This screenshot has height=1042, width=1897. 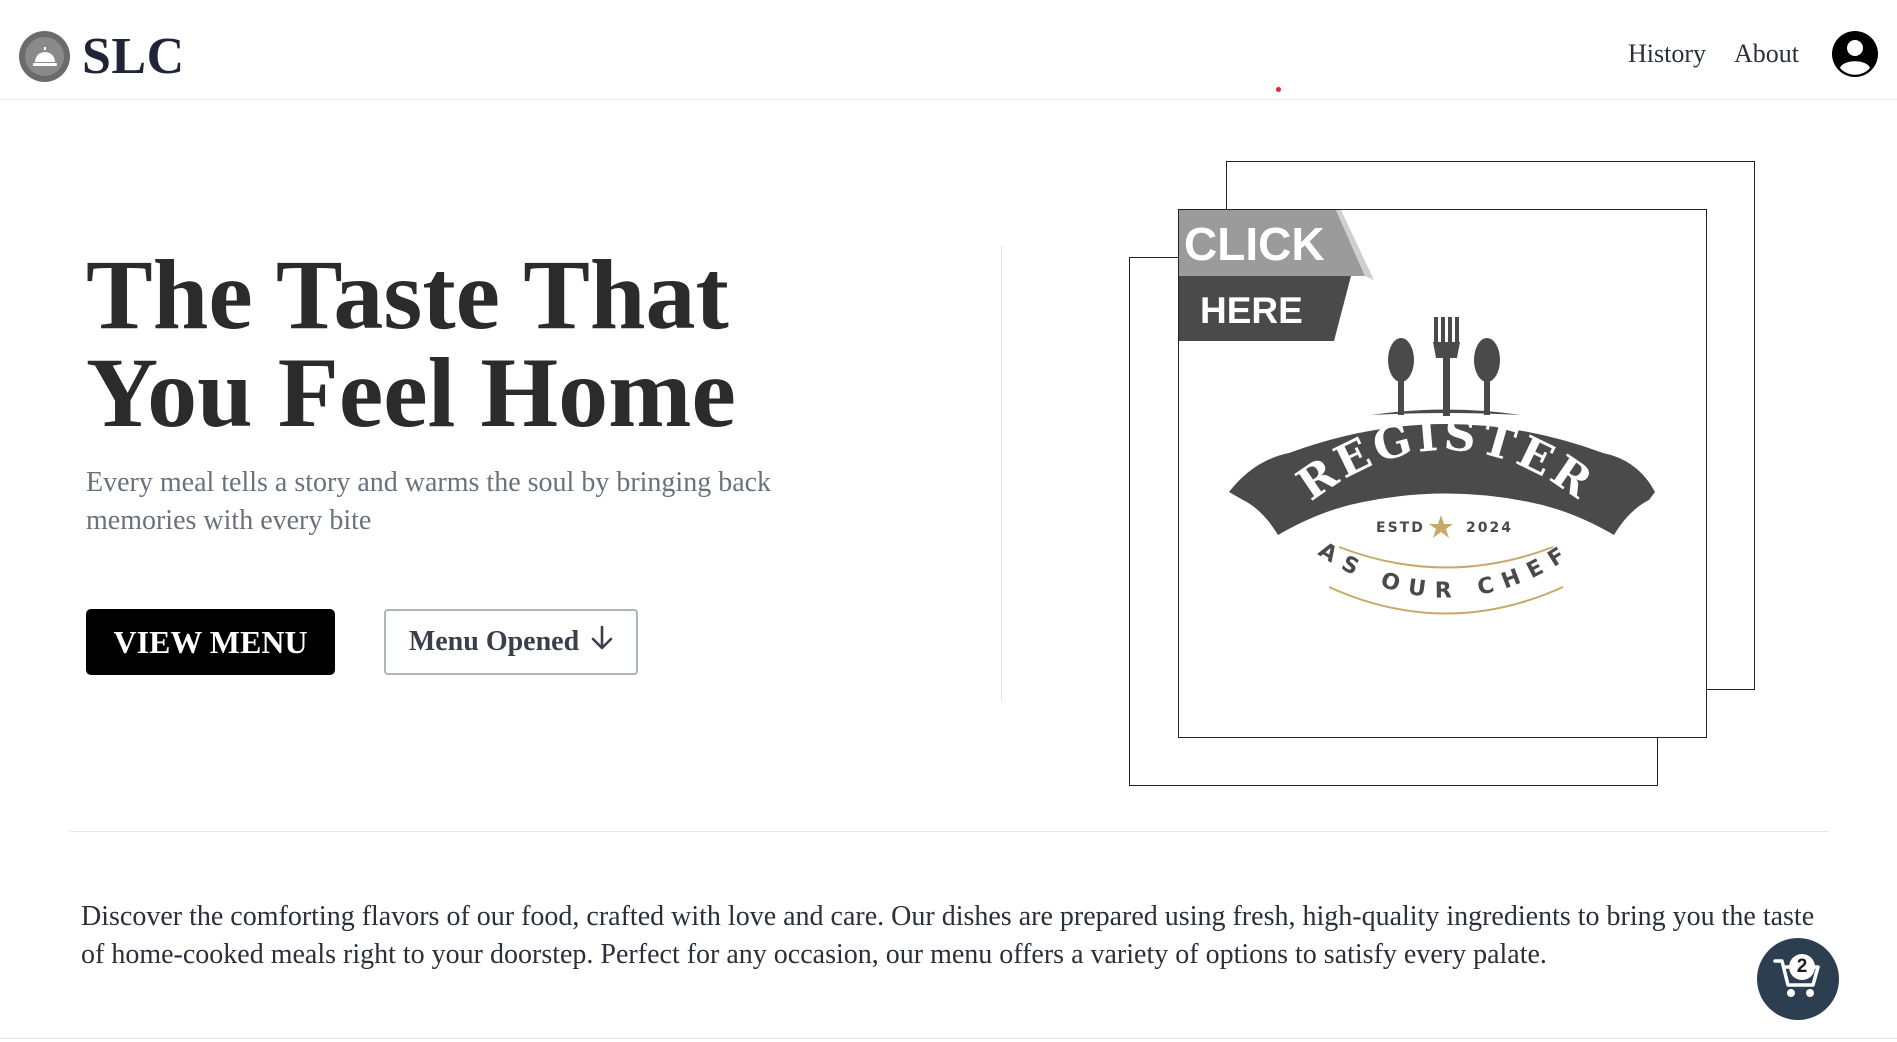 I want to click on navbar: SLC History About, so click(x=948, y=50).